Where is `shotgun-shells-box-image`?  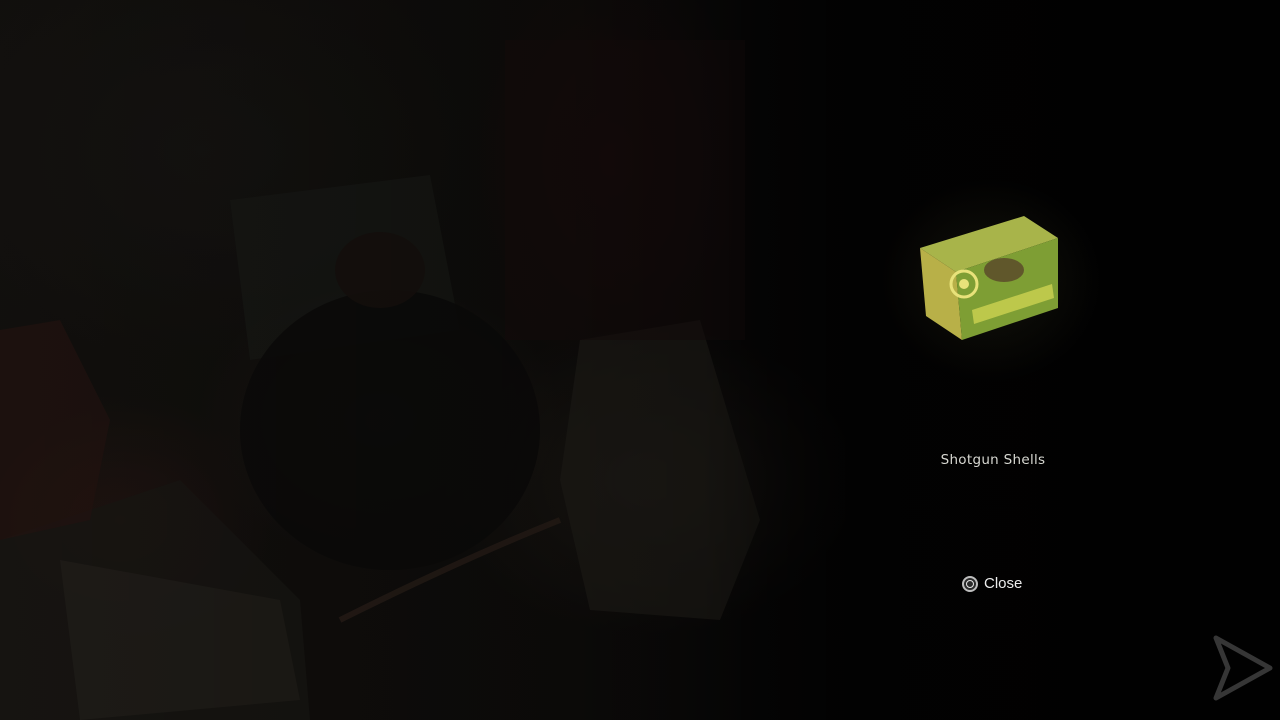 shotgun-shells-box-image is located at coordinates (989, 278).